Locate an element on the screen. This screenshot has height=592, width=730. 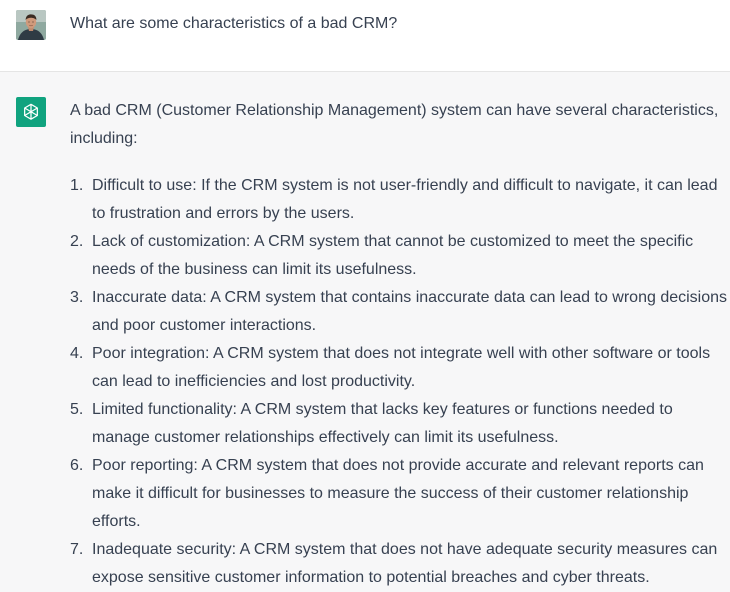
list-item-number: 2. is located at coordinates (77, 241).